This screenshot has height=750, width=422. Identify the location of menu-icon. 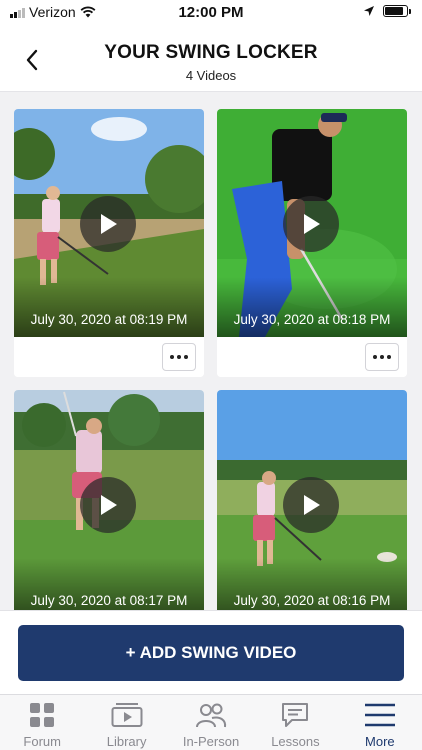
(380, 715).